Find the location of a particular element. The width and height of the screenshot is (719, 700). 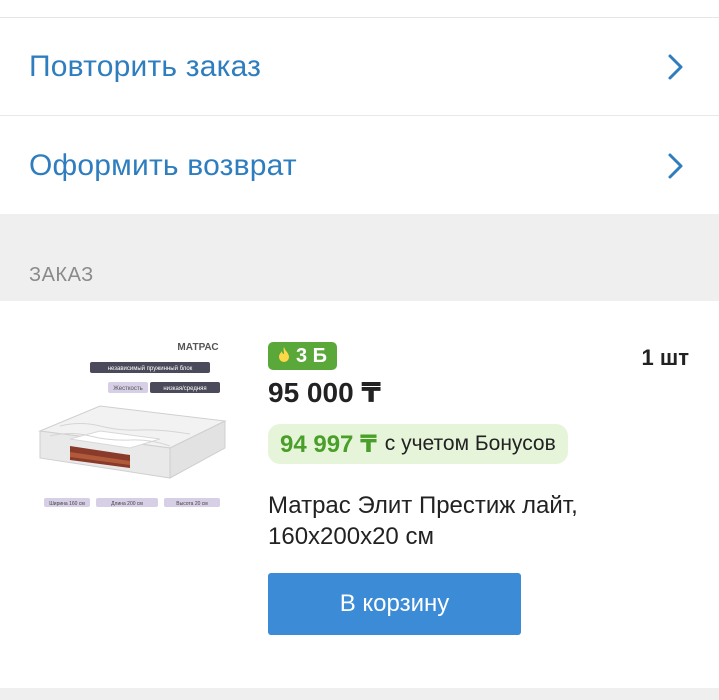

return-order-label: Оформить возврат is located at coordinates (163, 165).